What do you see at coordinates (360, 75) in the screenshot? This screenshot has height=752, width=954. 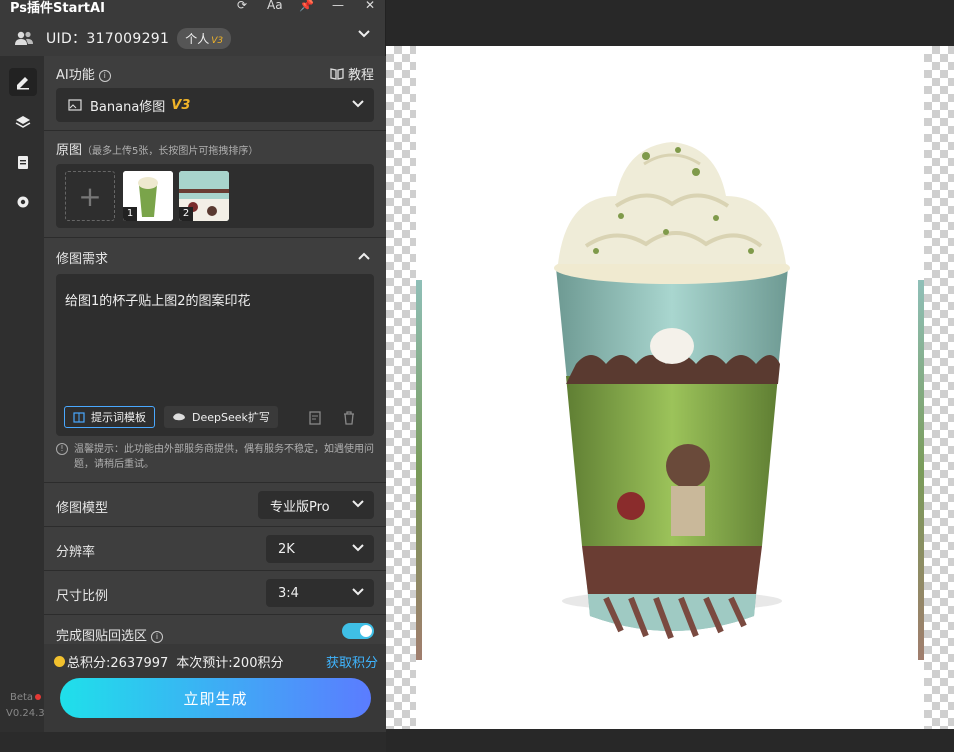 I see `tutorial-label: 教程` at bounding box center [360, 75].